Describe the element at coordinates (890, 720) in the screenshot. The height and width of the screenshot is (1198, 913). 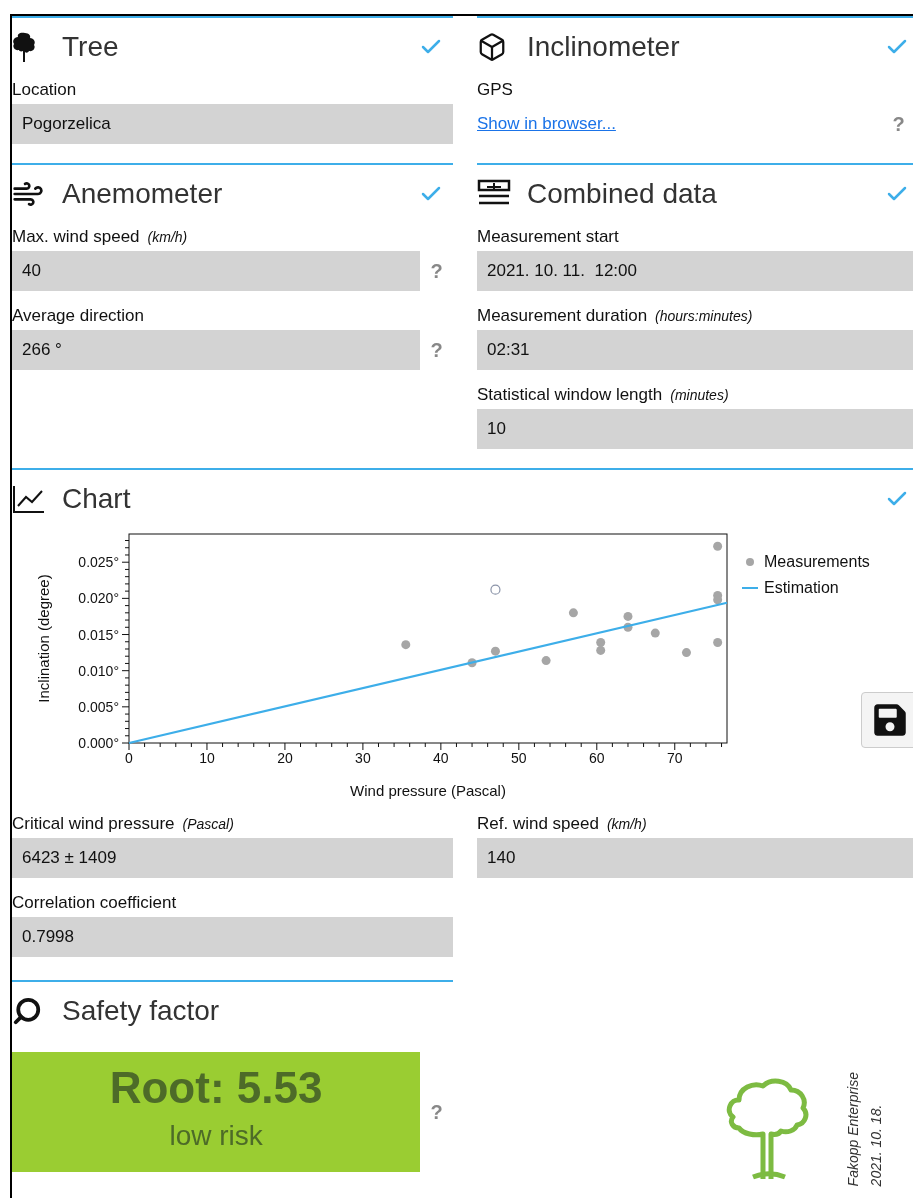
I see `save-icon` at that location.